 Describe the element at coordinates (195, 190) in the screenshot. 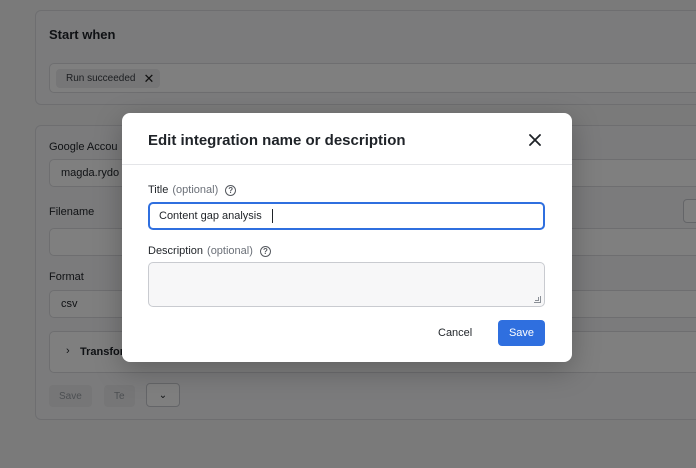

I see `title-optional-hint: (optional)` at that location.